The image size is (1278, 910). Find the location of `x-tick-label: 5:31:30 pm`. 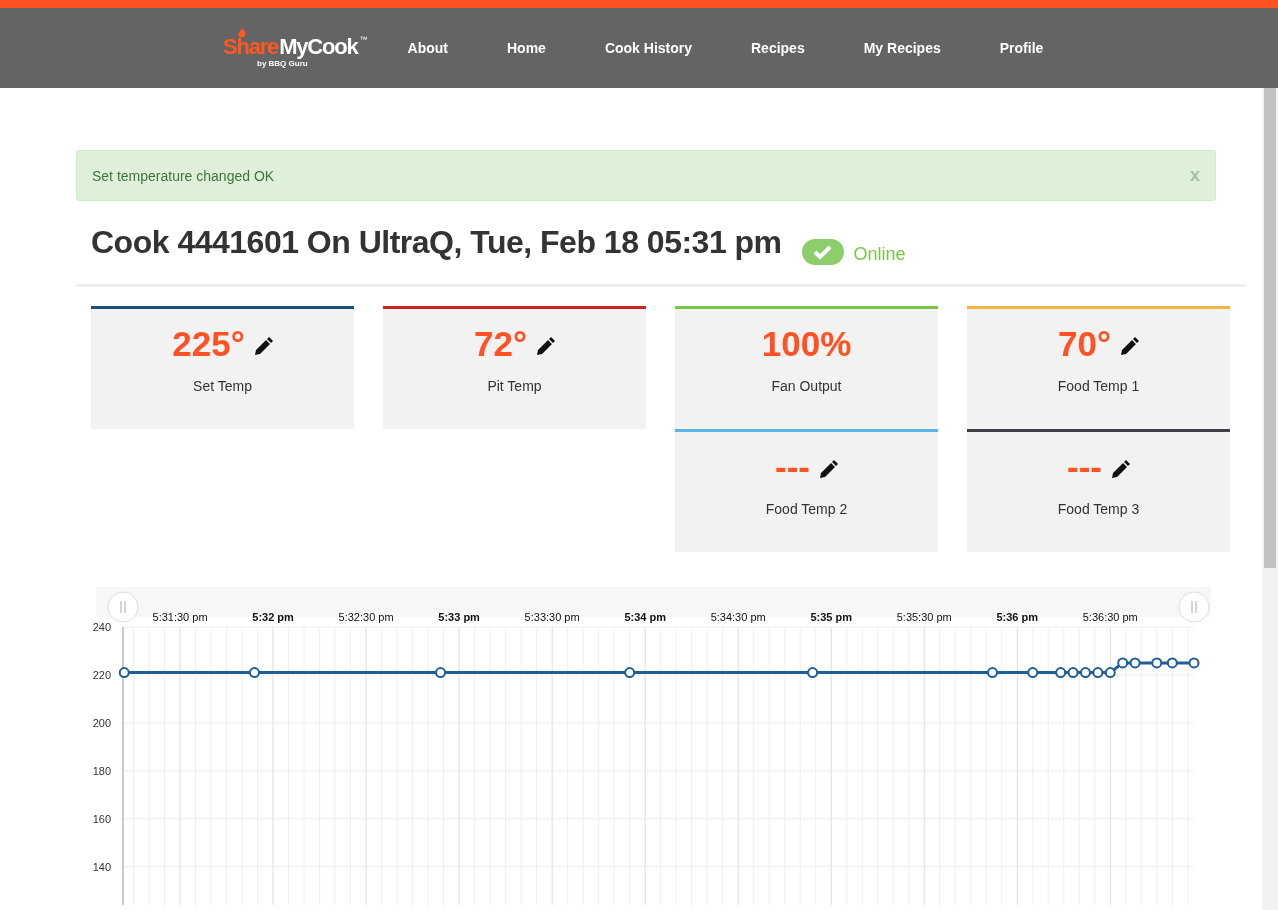

x-tick-label: 5:31:30 pm is located at coordinates (180, 617).